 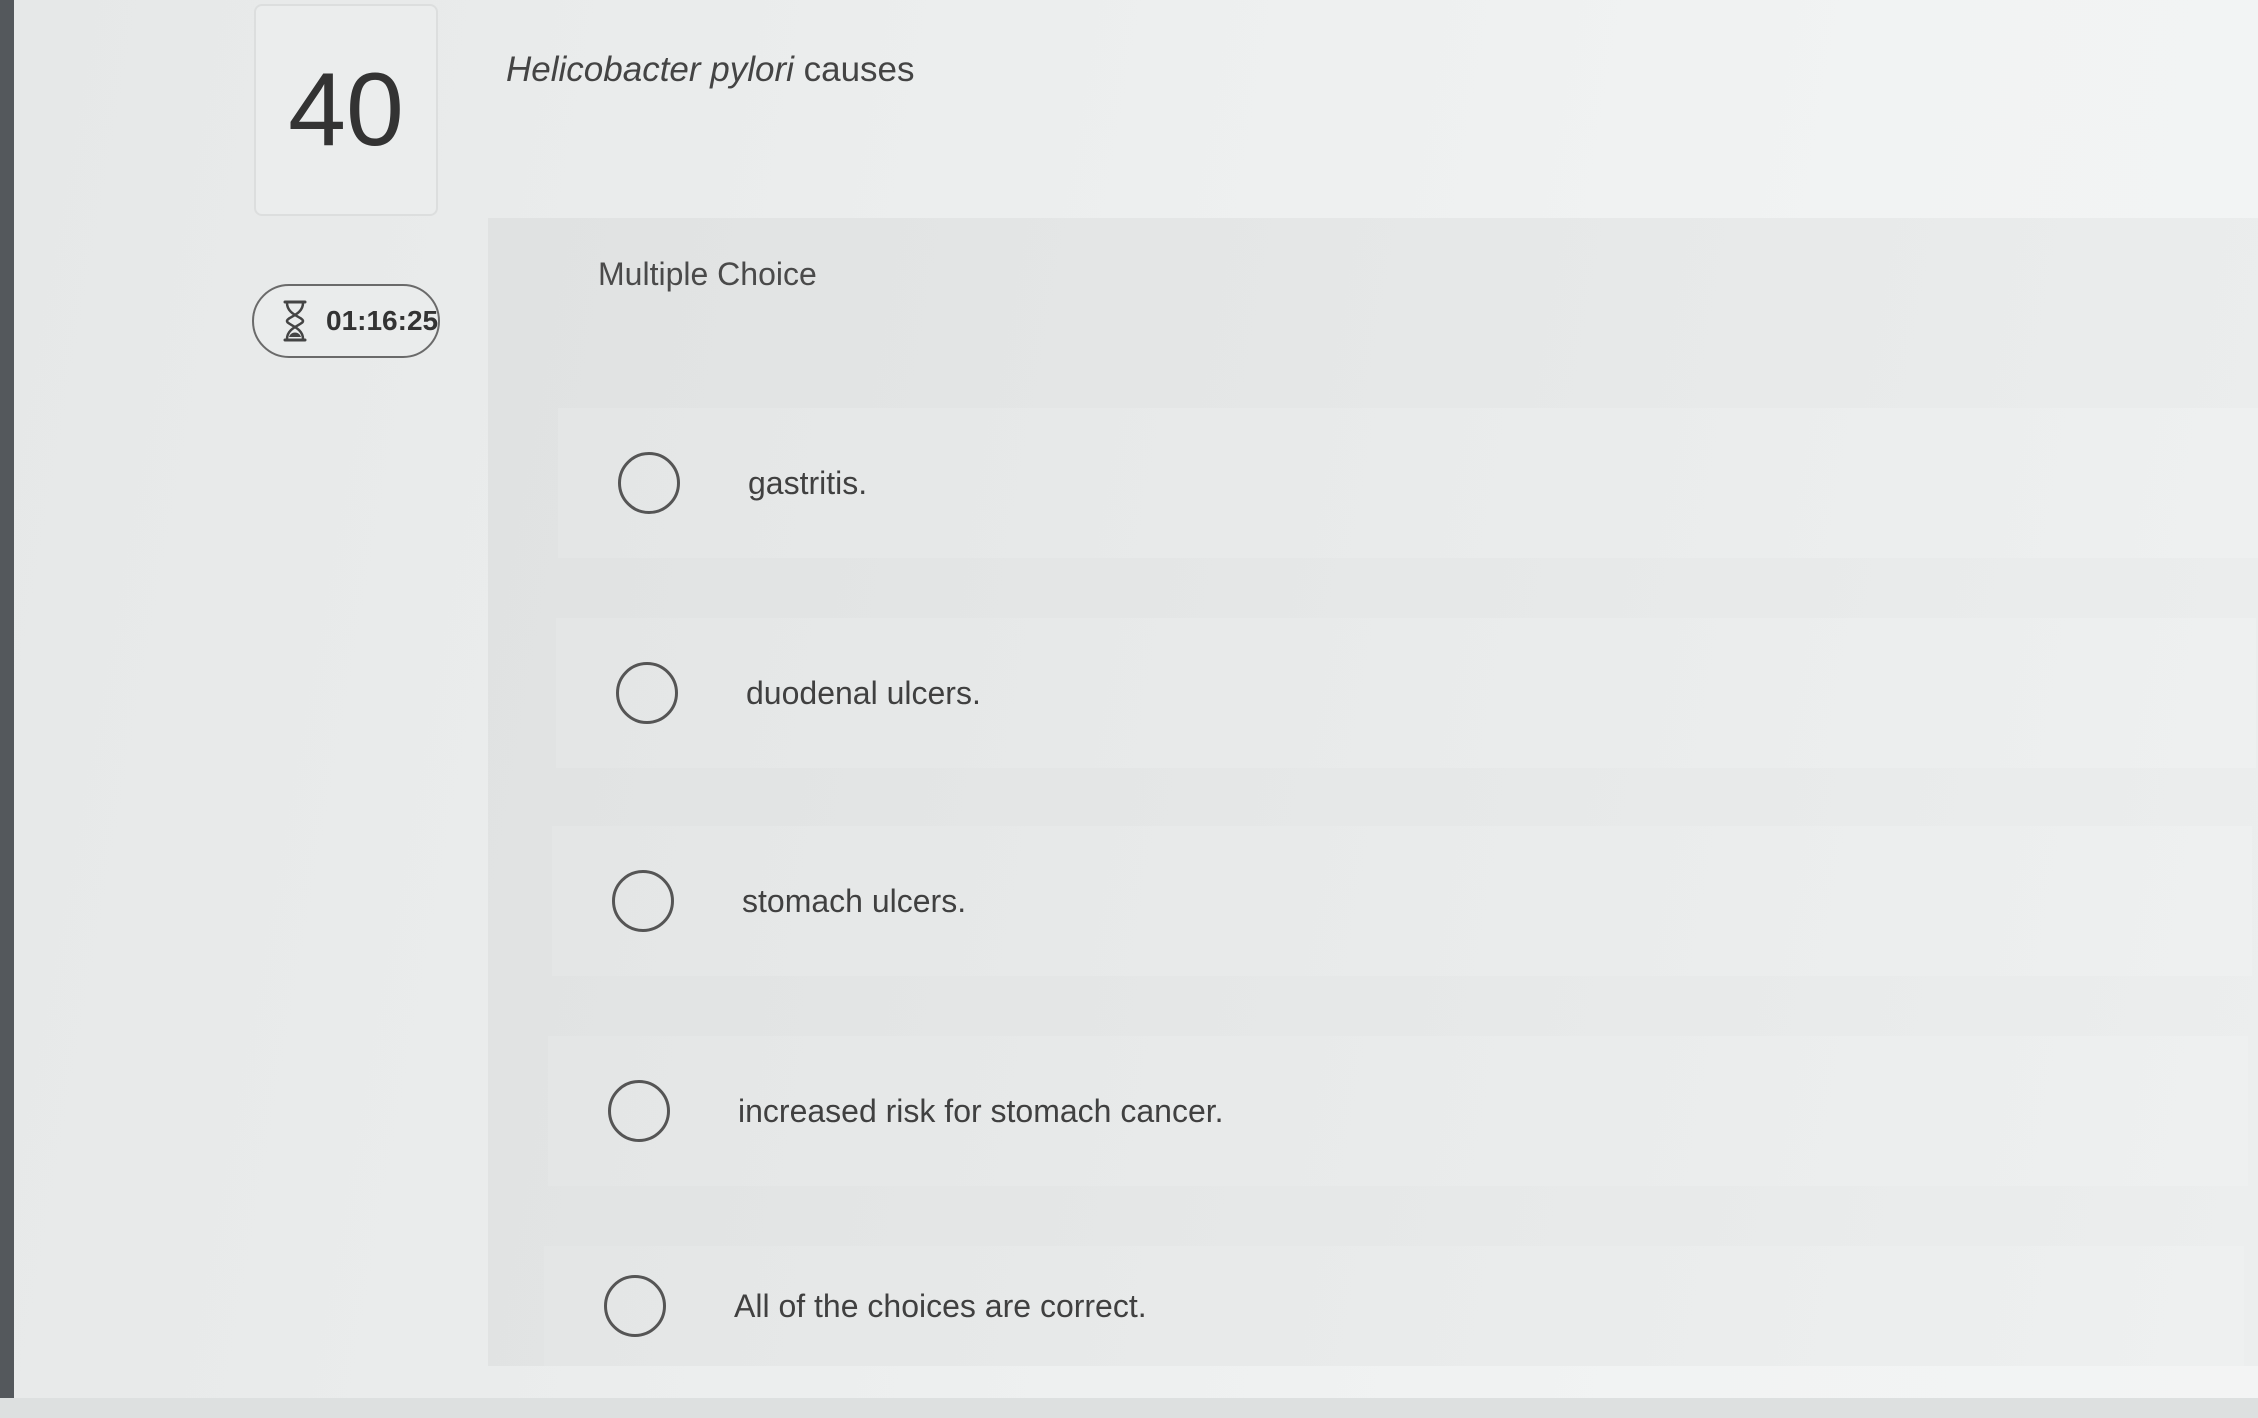 What do you see at coordinates (1398, 1111) in the screenshot?
I see `option-row: increased risk for stomach cancer.` at bounding box center [1398, 1111].